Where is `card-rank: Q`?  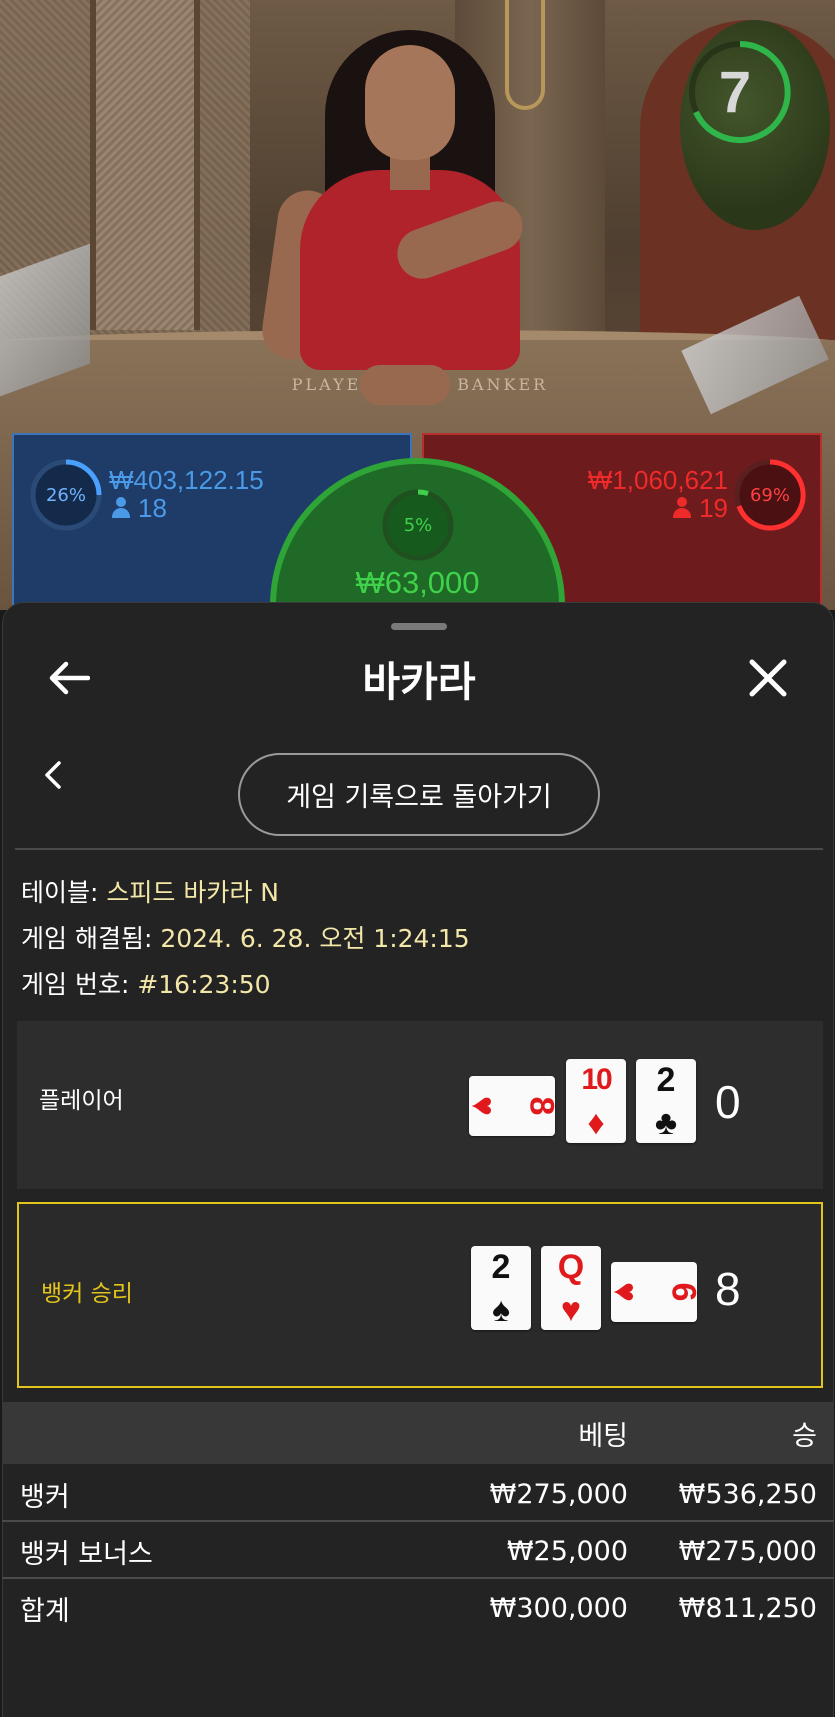 card-rank: Q is located at coordinates (571, 1267).